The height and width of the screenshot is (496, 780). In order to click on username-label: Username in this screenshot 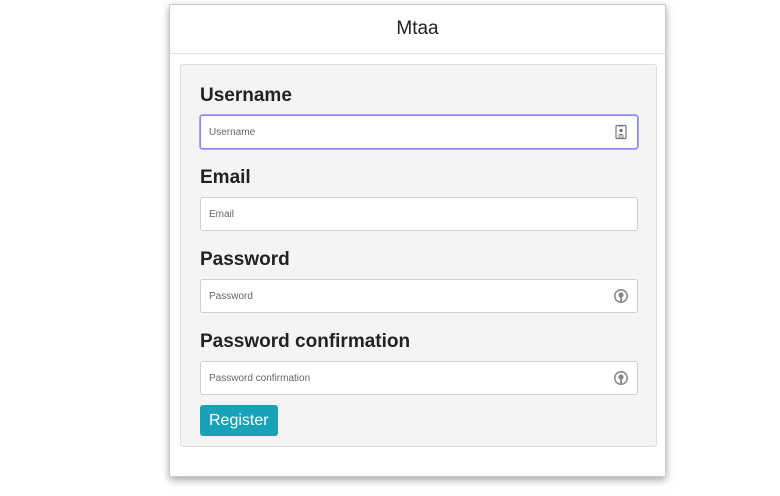, I will do `click(246, 95)`.